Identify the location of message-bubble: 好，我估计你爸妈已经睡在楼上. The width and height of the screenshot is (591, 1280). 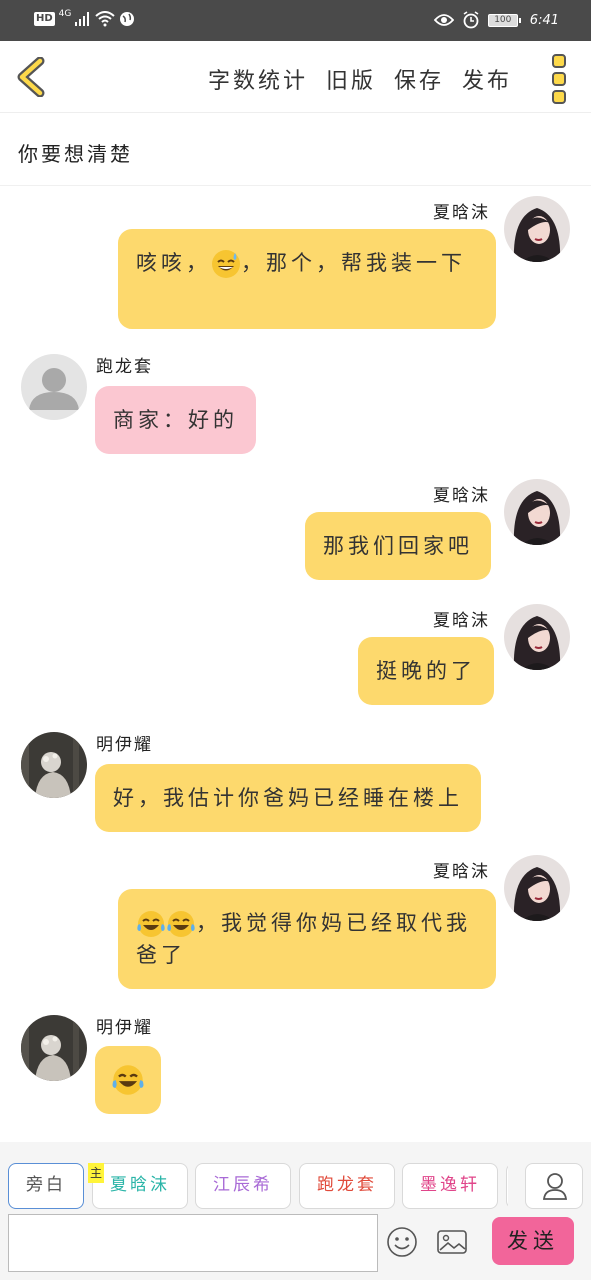
(288, 798).